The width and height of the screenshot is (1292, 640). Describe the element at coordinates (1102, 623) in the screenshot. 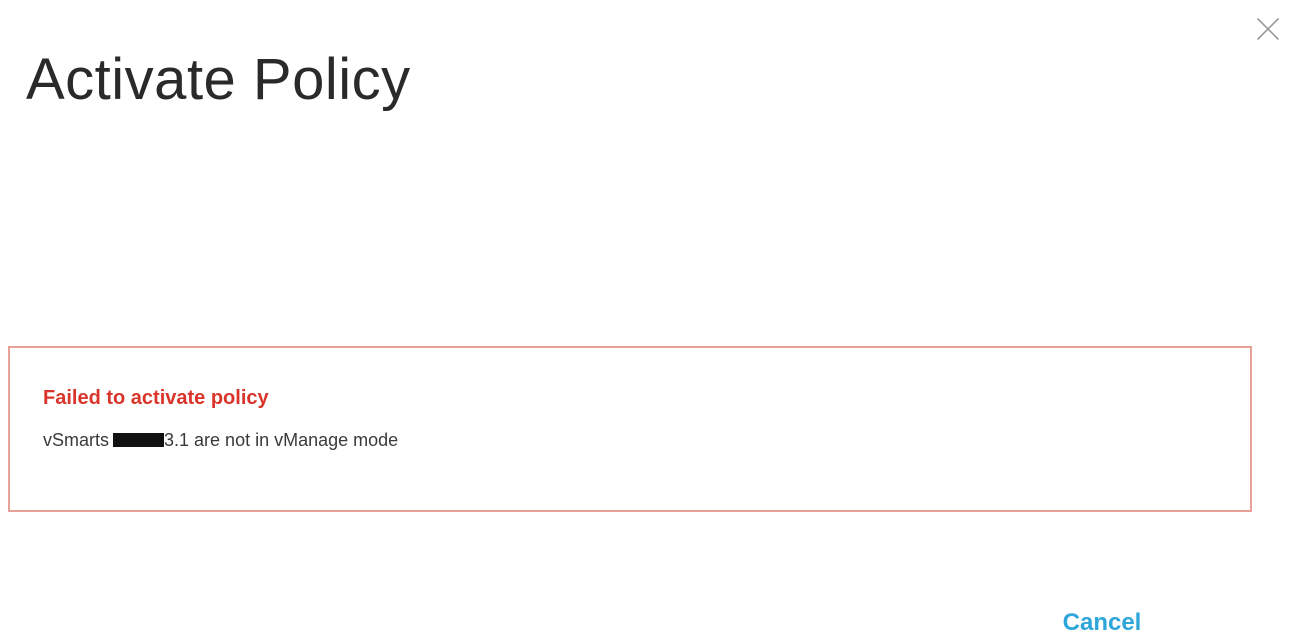

I see `cancel-button: Cancel` at that location.